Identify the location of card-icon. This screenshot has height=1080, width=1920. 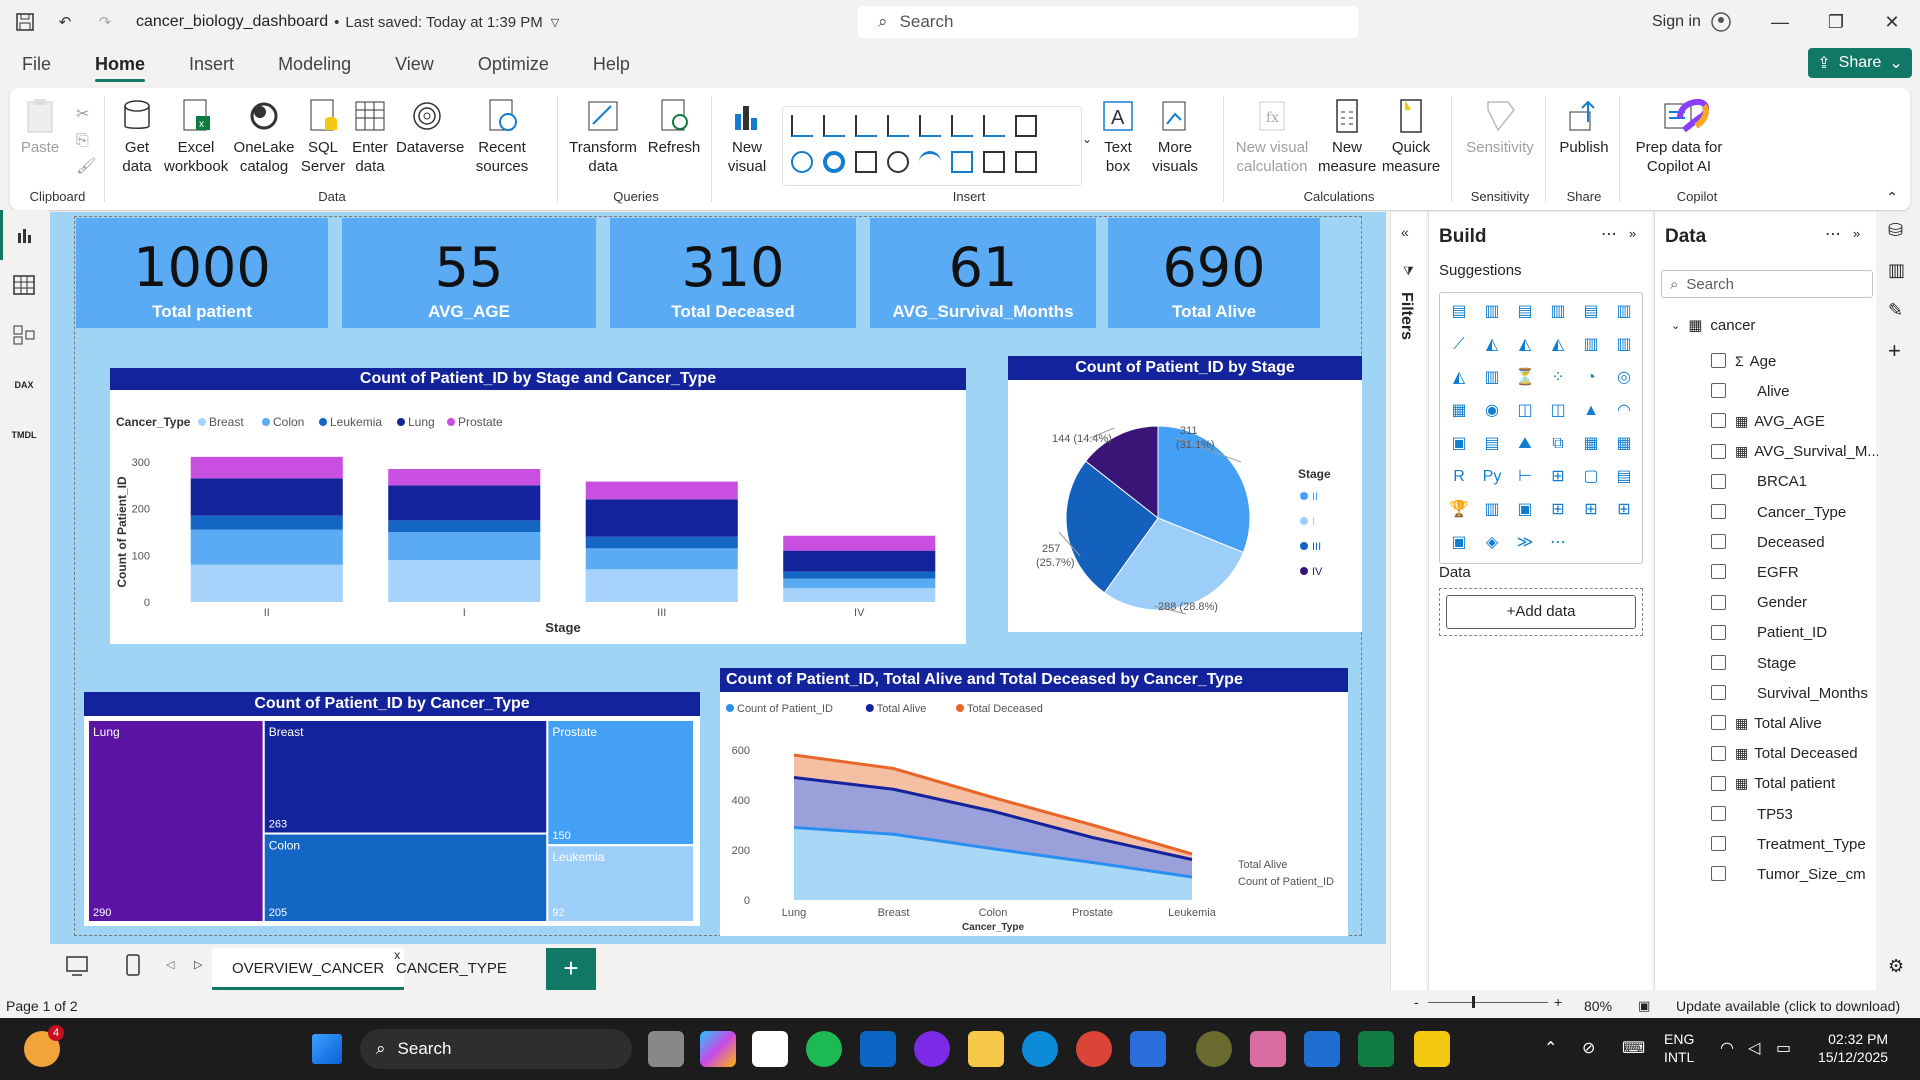
(962, 162).